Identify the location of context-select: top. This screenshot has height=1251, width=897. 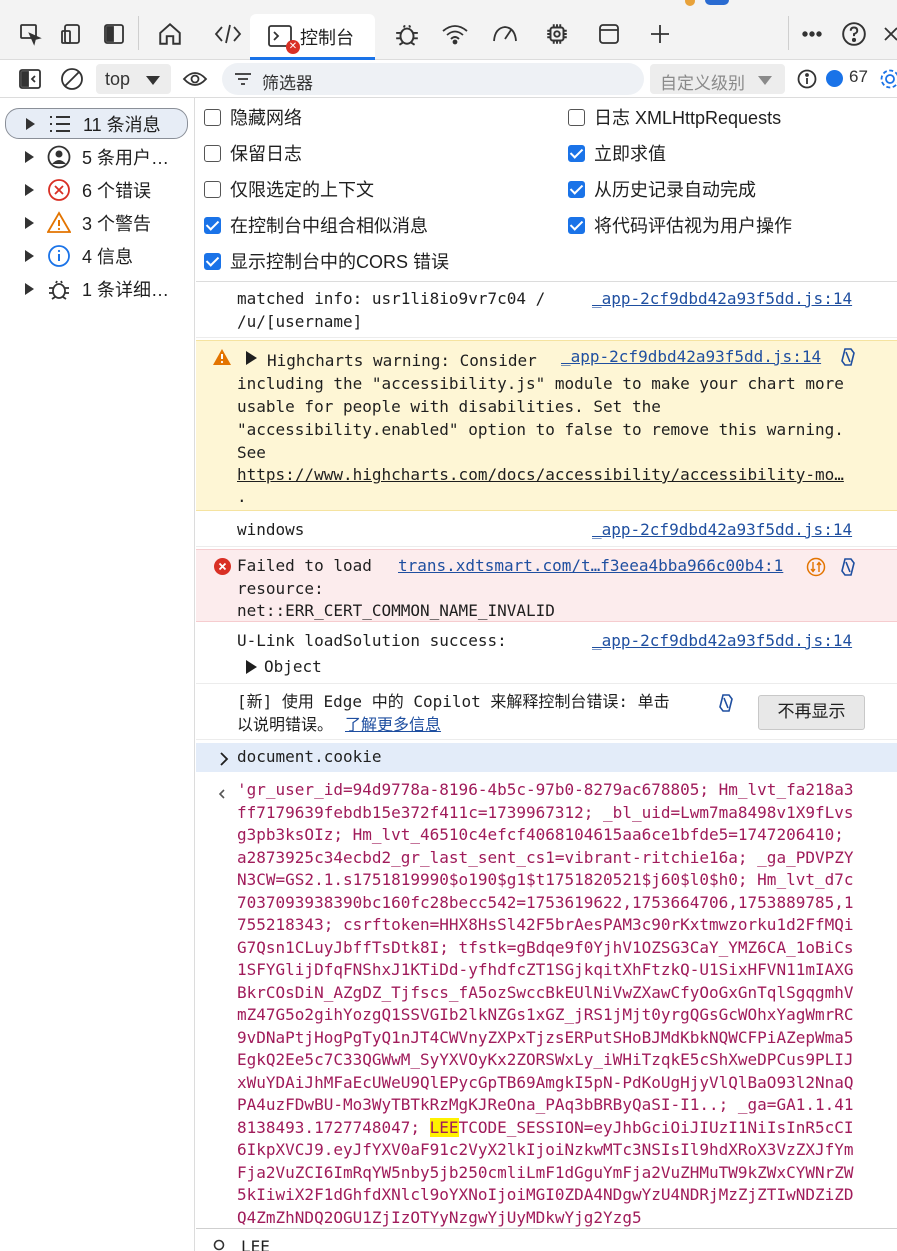
(133, 79).